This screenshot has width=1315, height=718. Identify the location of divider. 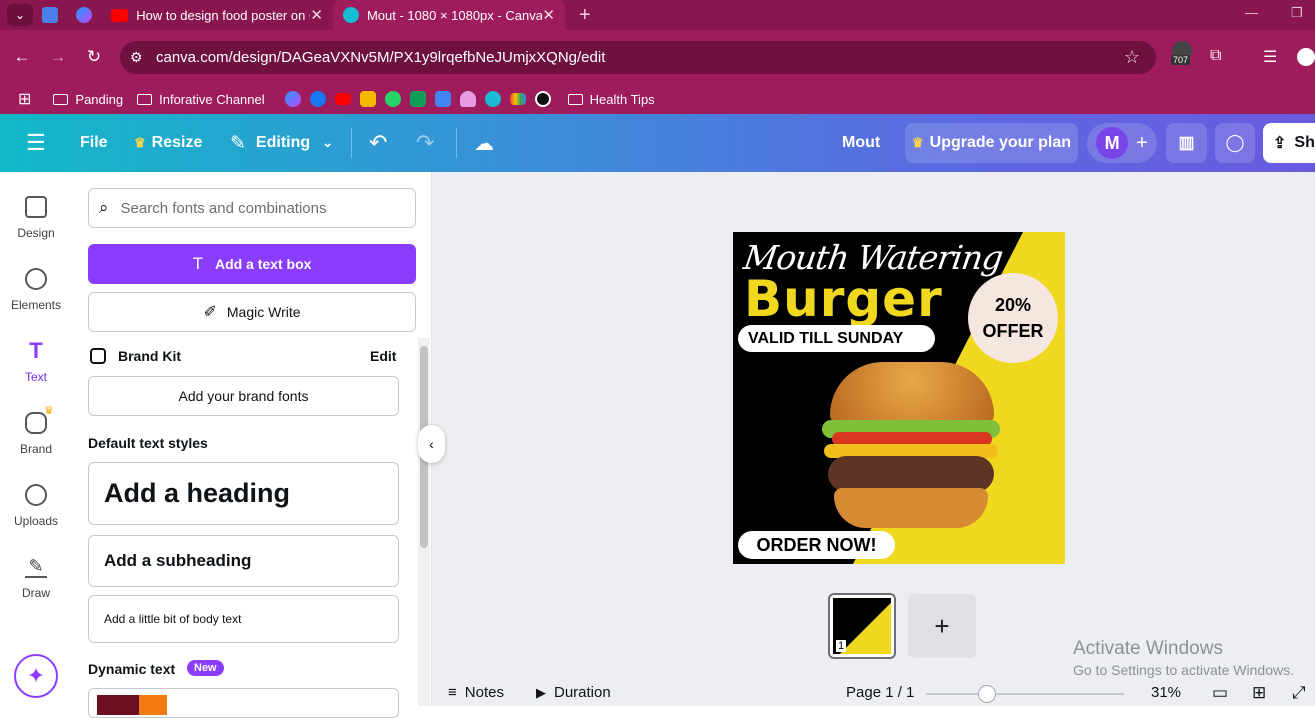
(351, 143).